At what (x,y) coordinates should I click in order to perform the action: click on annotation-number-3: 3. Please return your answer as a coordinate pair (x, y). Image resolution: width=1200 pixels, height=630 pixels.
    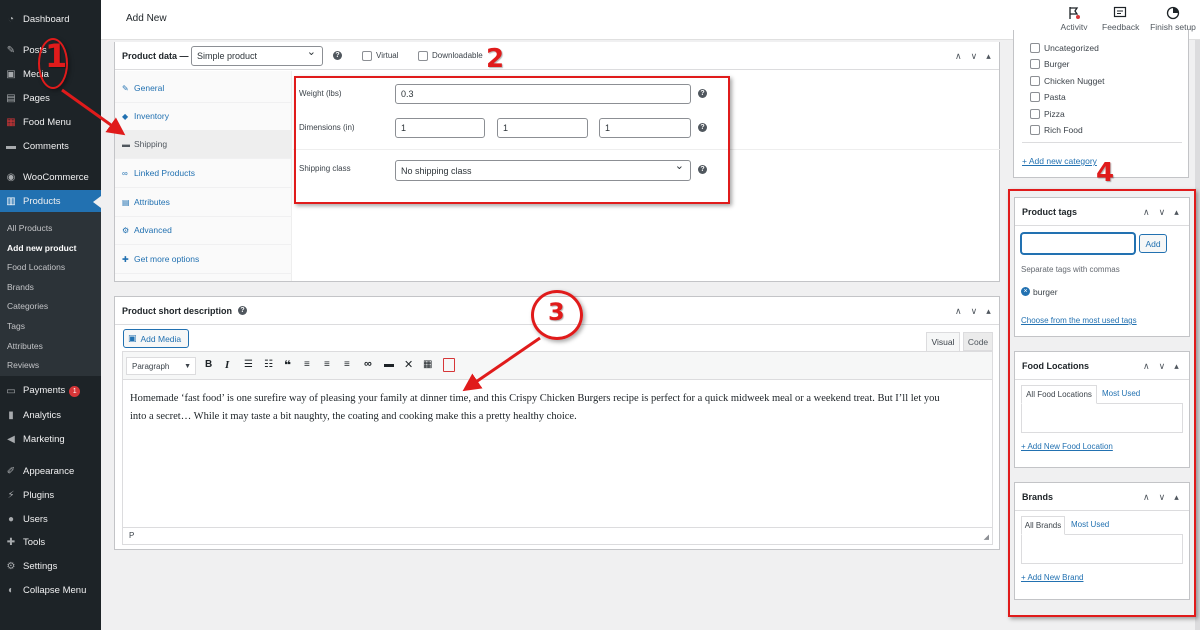
    Looking at the image, I should click on (556, 312).